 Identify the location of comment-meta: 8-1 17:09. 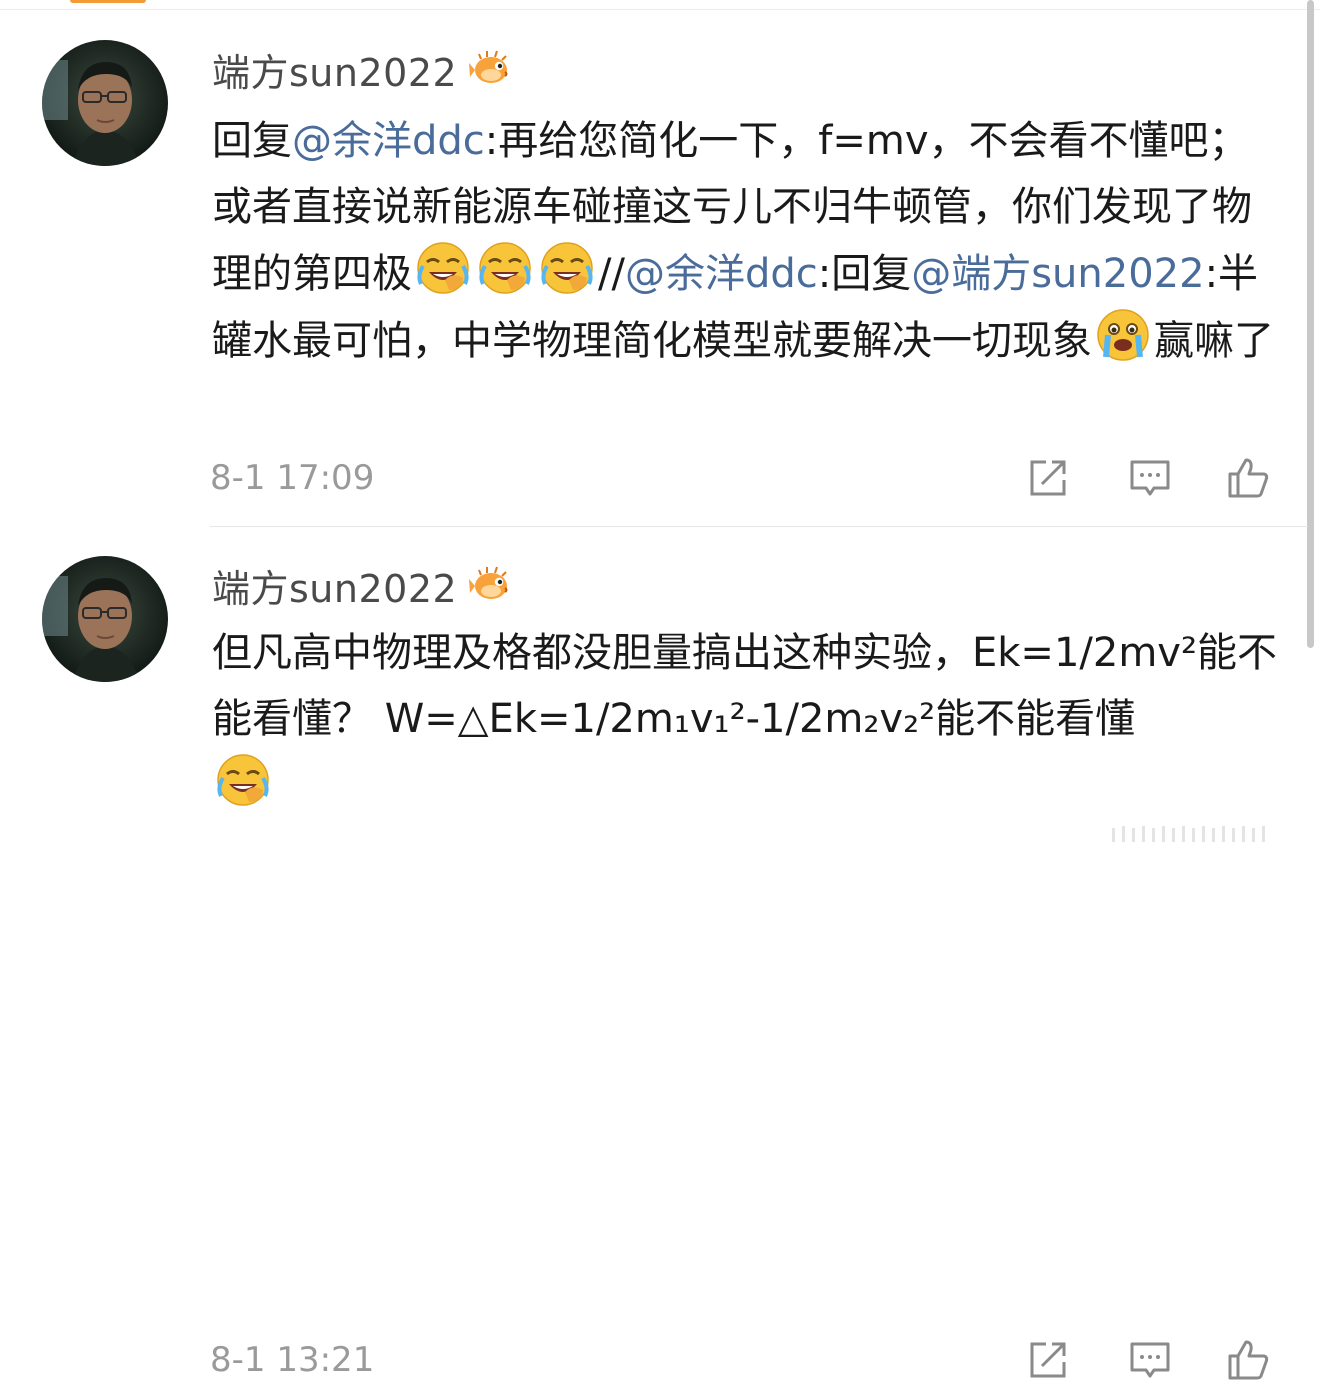
(745, 478).